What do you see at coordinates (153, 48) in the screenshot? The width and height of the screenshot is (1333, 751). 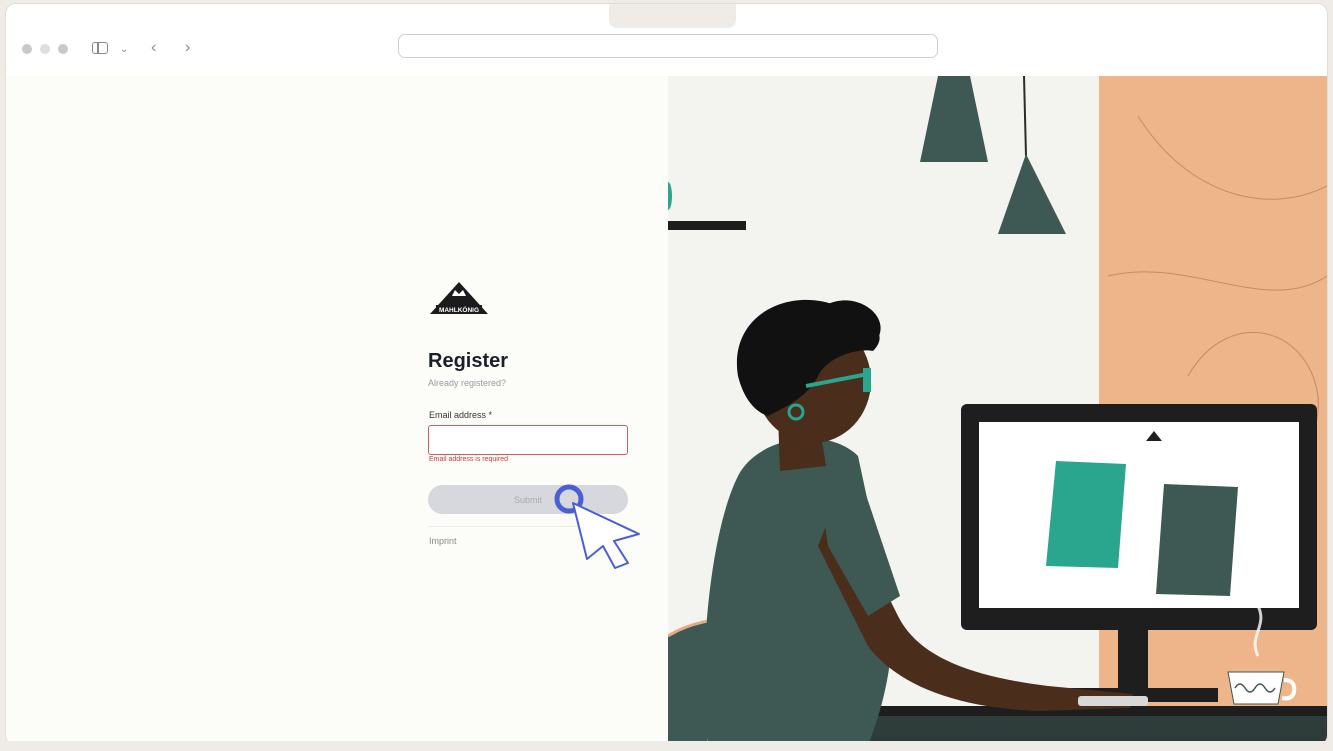 I see `back-arrow-icon: ‹` at bounding box center [153, 48].